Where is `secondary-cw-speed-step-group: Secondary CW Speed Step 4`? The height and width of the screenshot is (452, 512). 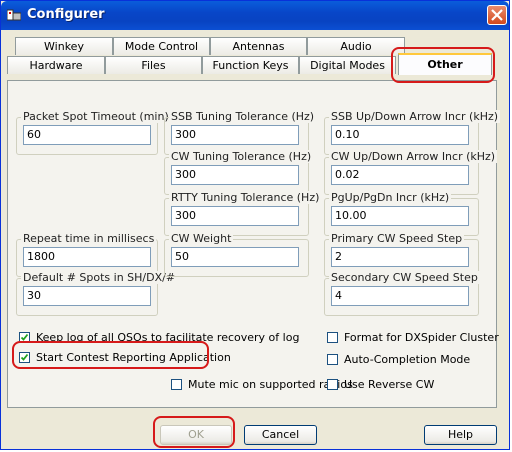 secondary-cw-speed-step-group: Secondary CW Speed Step 4 is located at coordinates (402, 293).